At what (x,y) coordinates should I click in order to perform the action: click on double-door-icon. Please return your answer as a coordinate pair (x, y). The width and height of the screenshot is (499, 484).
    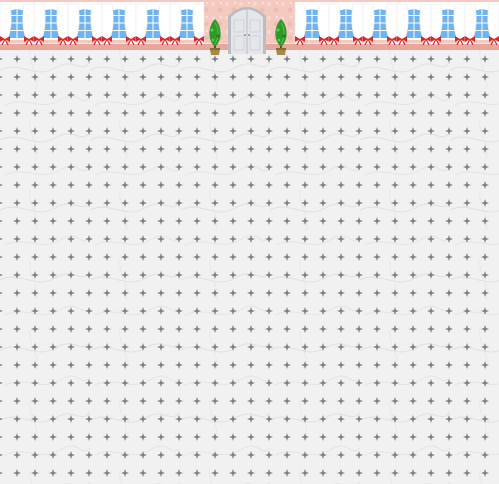
    Looking at the image, I should click on (247, 30).